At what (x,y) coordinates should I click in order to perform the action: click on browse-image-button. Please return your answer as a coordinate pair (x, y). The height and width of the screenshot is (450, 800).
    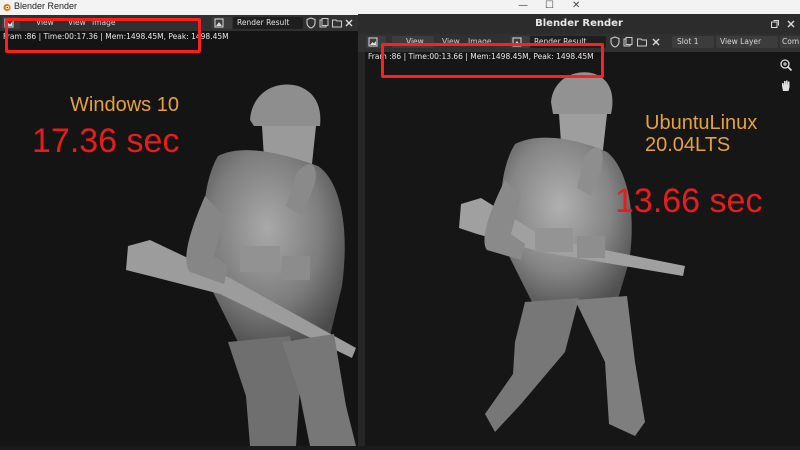
    Looking at the image, I should click on (222, 23).